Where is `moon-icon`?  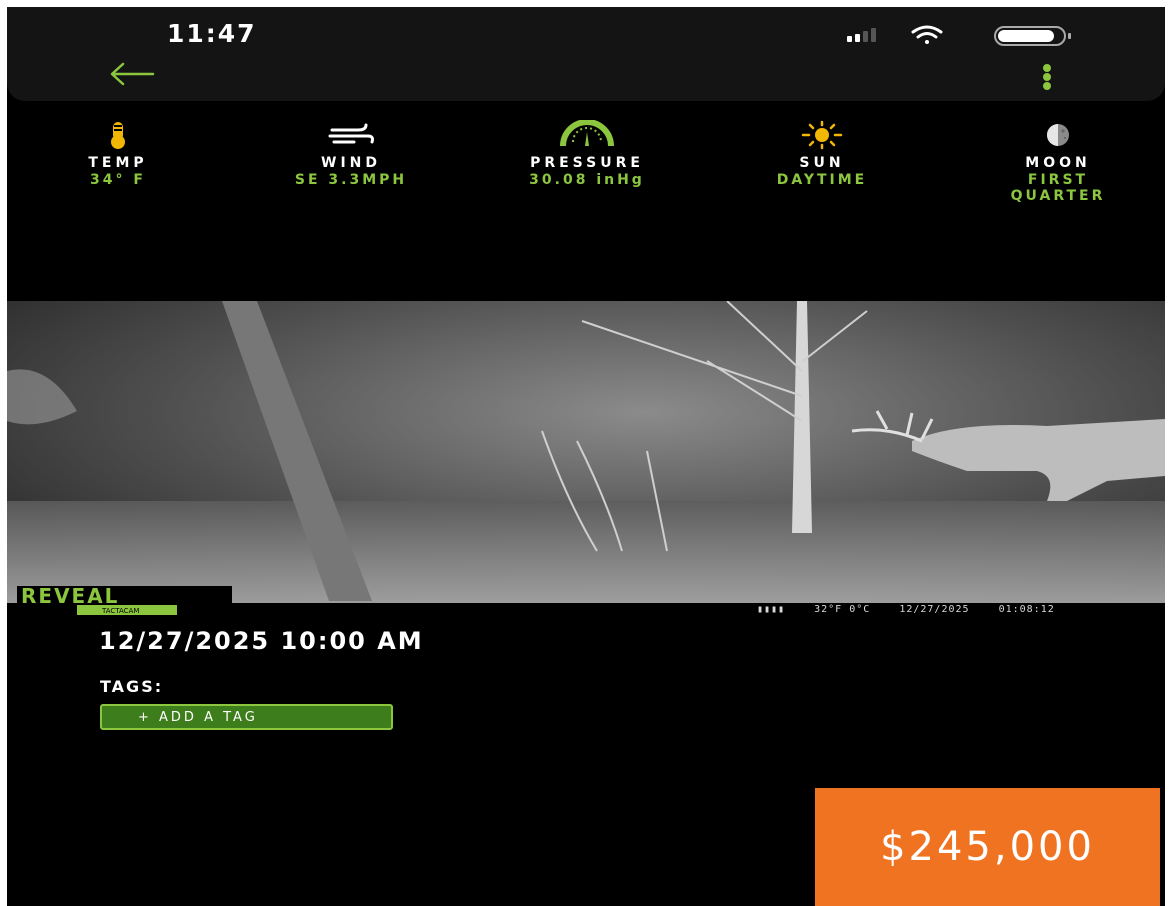
moon-icon is located at coordinates (1058, 135).